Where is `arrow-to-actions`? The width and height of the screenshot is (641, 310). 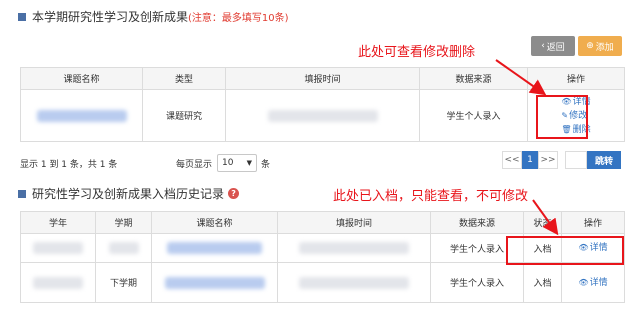
arrow-to-actions is located at coordinates (521, 77).